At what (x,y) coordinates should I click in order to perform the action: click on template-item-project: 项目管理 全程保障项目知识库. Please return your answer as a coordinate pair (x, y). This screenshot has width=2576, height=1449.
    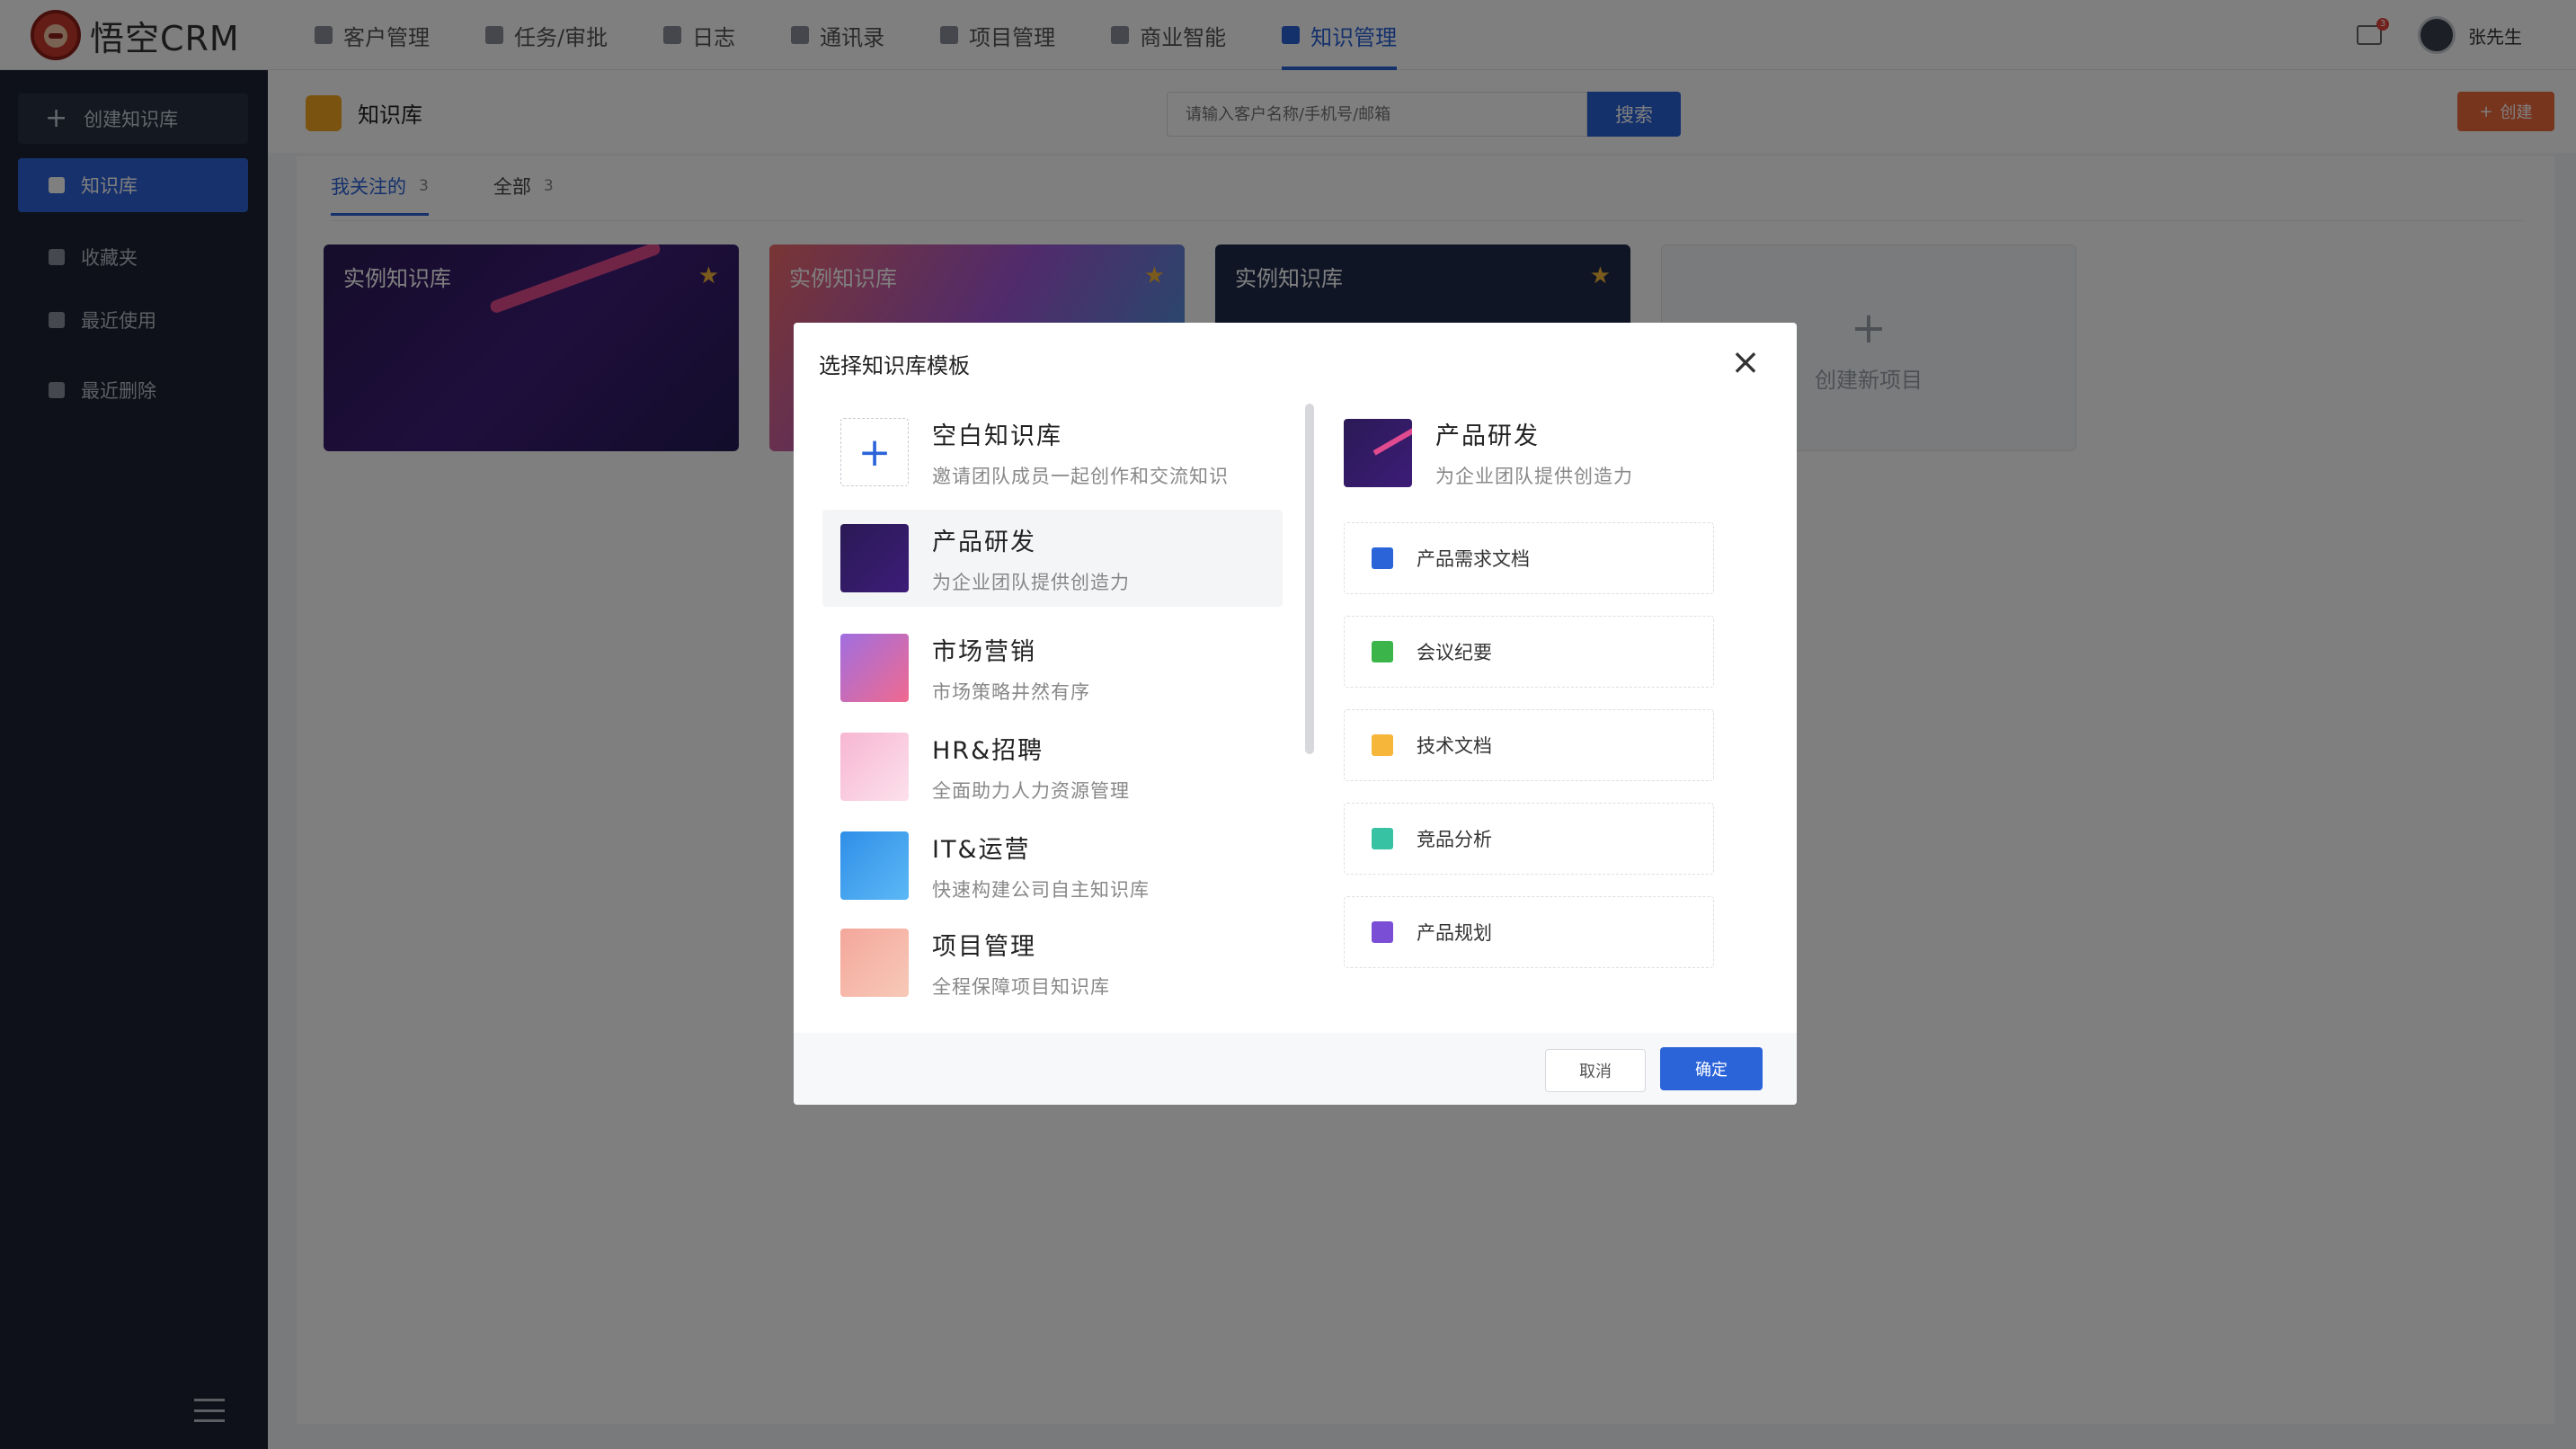
    Looking at the image, I should click on (1052, 962).